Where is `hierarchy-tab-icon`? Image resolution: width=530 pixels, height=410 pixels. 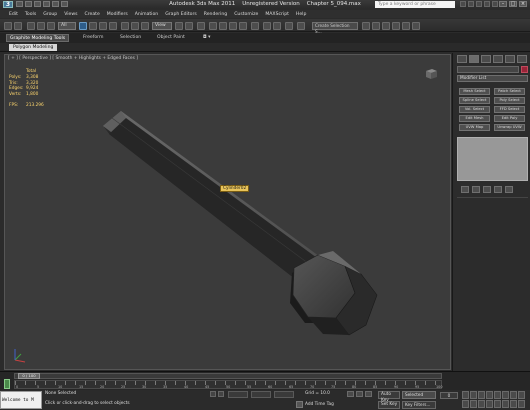
hierarchy-tab-icon is located at coordinates (486, 59).